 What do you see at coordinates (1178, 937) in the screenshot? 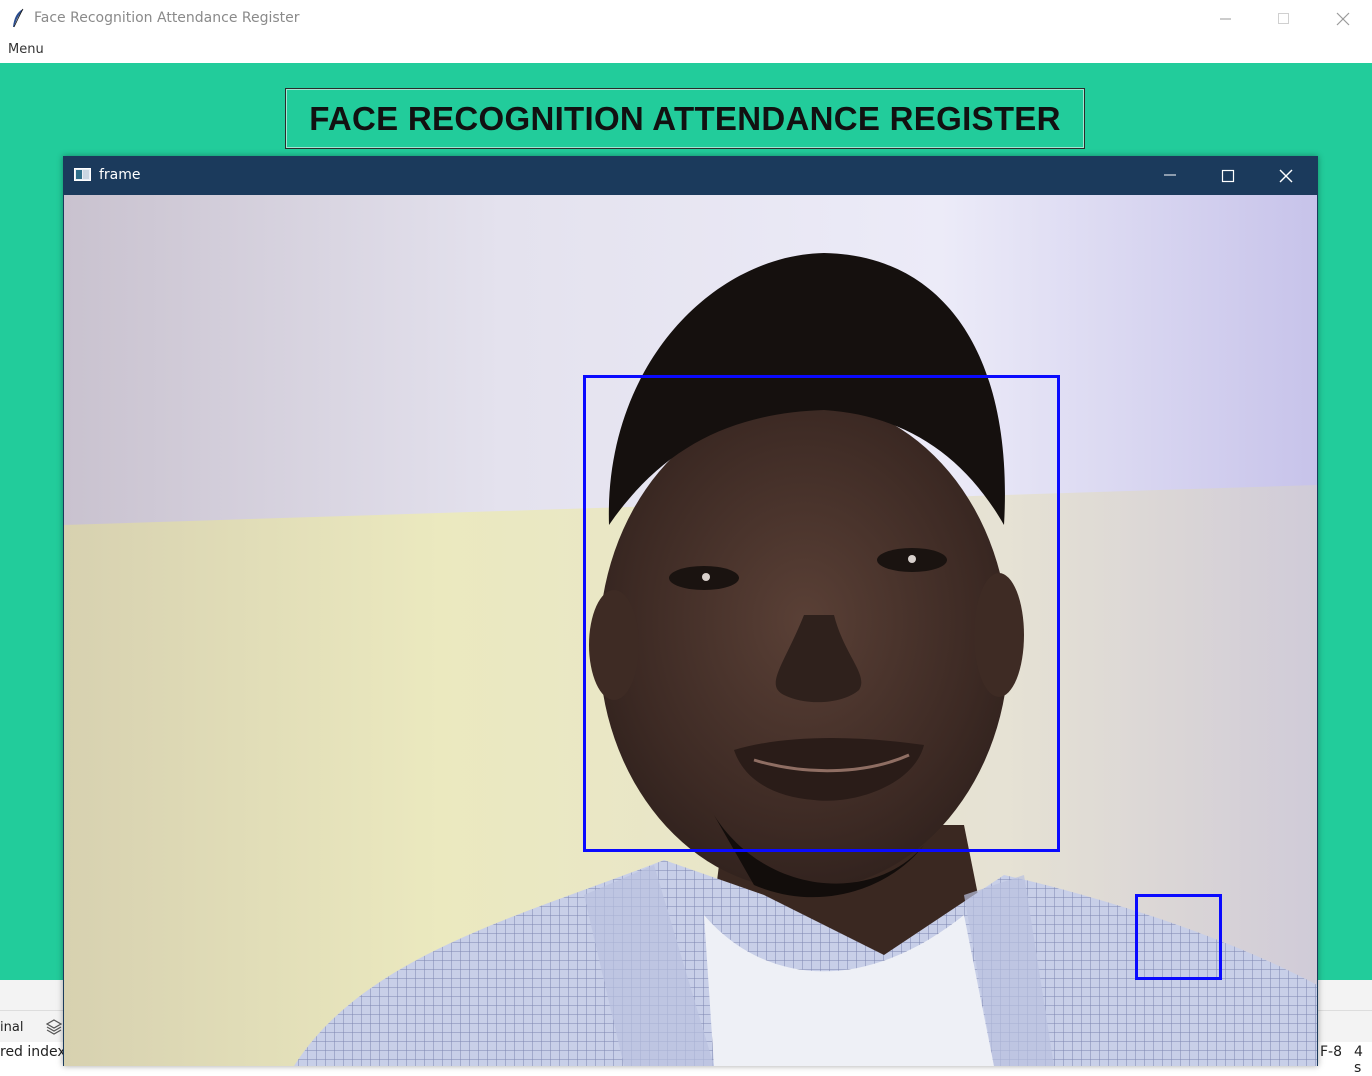
I see `secondary-detection-box` at bounding box center [1178, 937].